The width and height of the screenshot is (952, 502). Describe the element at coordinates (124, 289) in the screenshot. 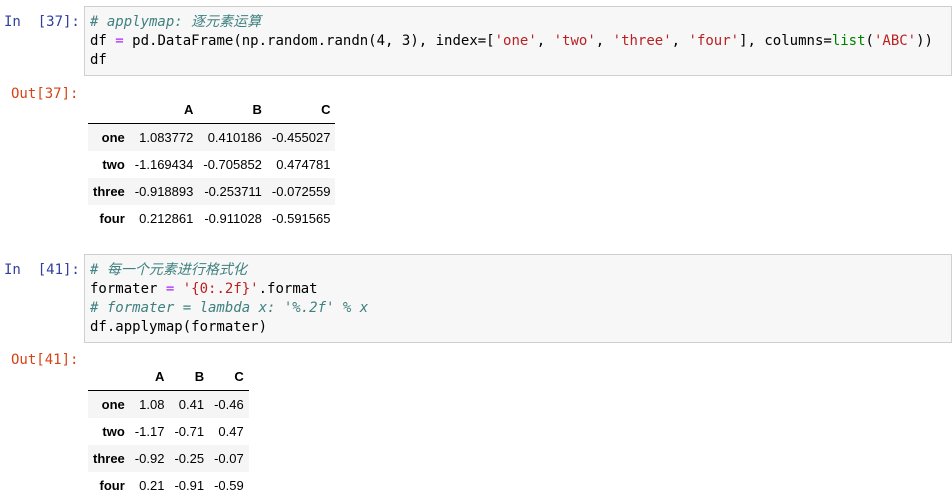

I see `code-token: formater` at that location.